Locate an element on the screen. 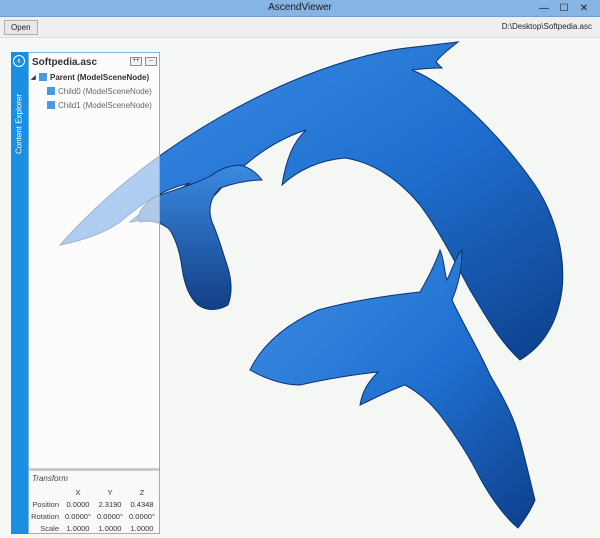  rotation-x-value: 0.0000° is located at coordinates (78, 516).